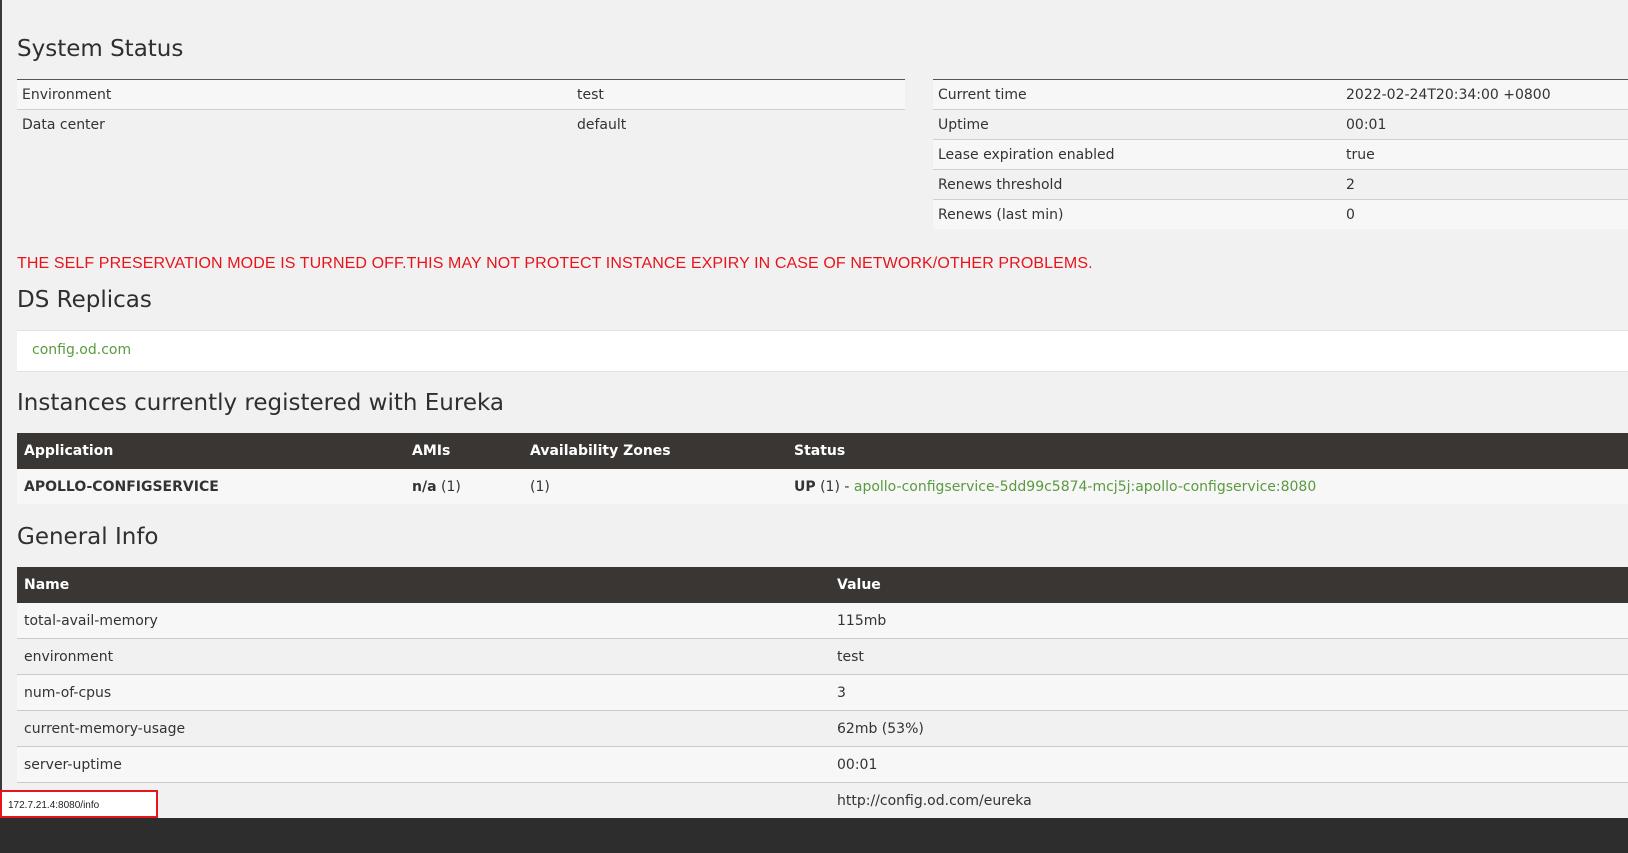  What do you see at coordinates (655, 451) in the screenshot?
I see `column-header: Availability Zones` at bounding box center [655, 451].